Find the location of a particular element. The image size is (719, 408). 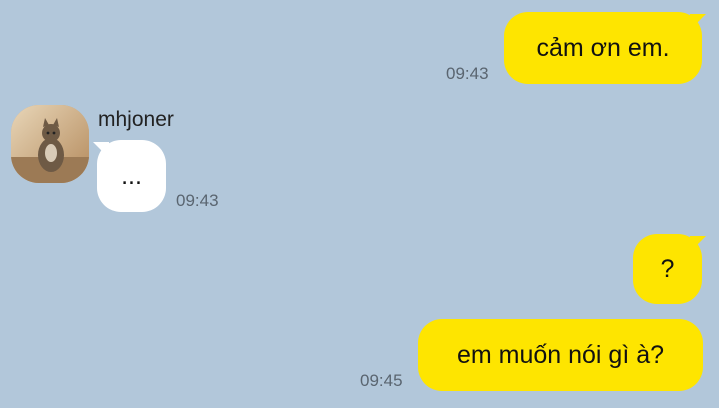

message-time: 09:45 is located at coordinates (381, 380).